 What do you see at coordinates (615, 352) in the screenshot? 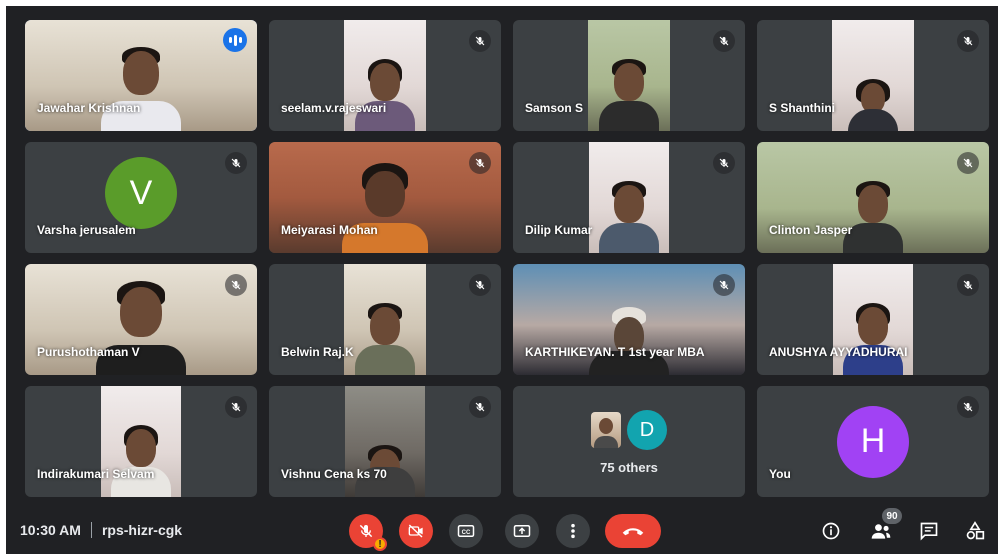
I see `participant-name: KARTHIKEYAN. T 1st year MBA` at bounding box center [615, 352].